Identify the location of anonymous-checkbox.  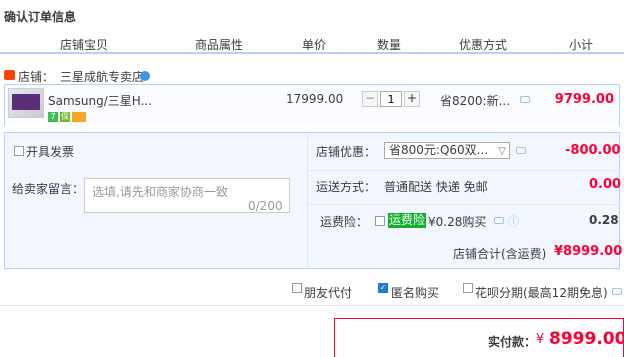
(383, 288).